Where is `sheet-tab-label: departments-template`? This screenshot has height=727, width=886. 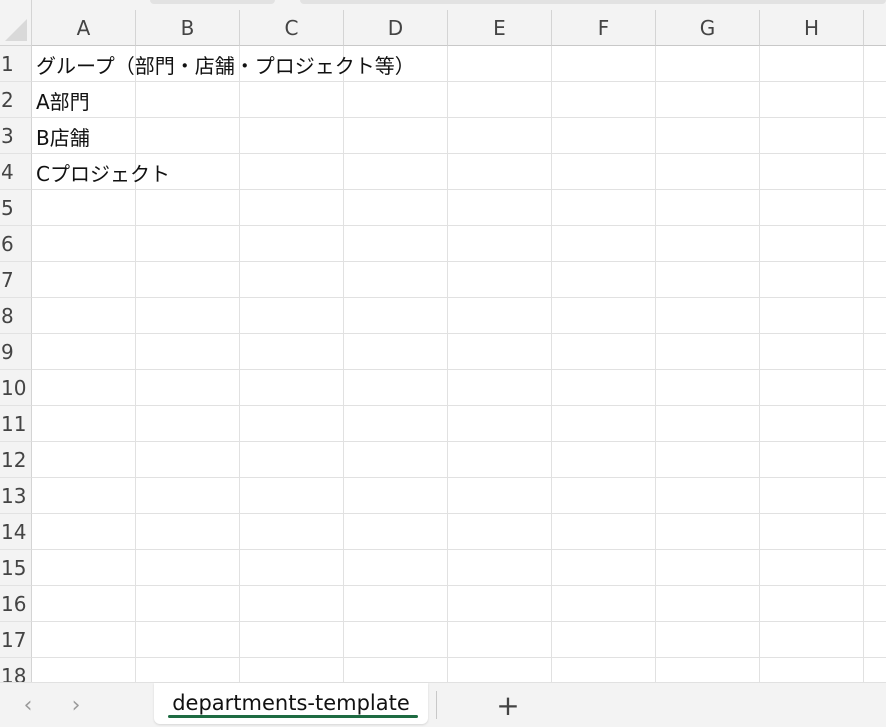 sheet-tab-label: departments-template is located at coordinates (291, 702).